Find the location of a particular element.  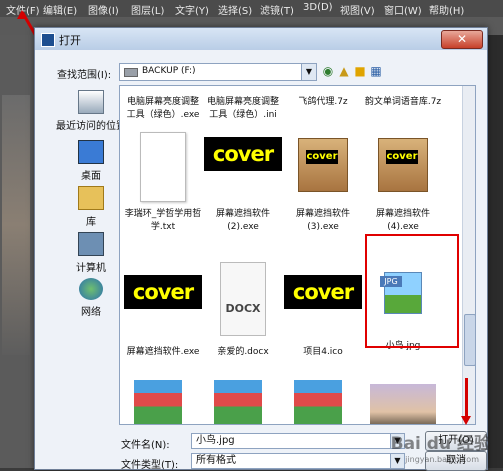

menu-filter: 滤镜(T) is located at coordinates (277, 9).